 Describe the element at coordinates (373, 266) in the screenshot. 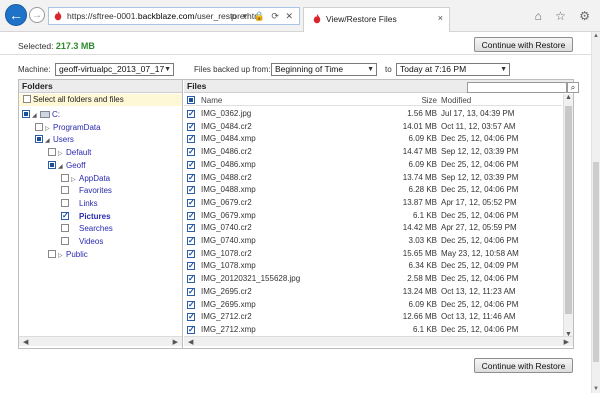

I see `file-row: IMG_1078.xmp 6.34 KB Dec 25, 12, 04:09 PM` at that location.